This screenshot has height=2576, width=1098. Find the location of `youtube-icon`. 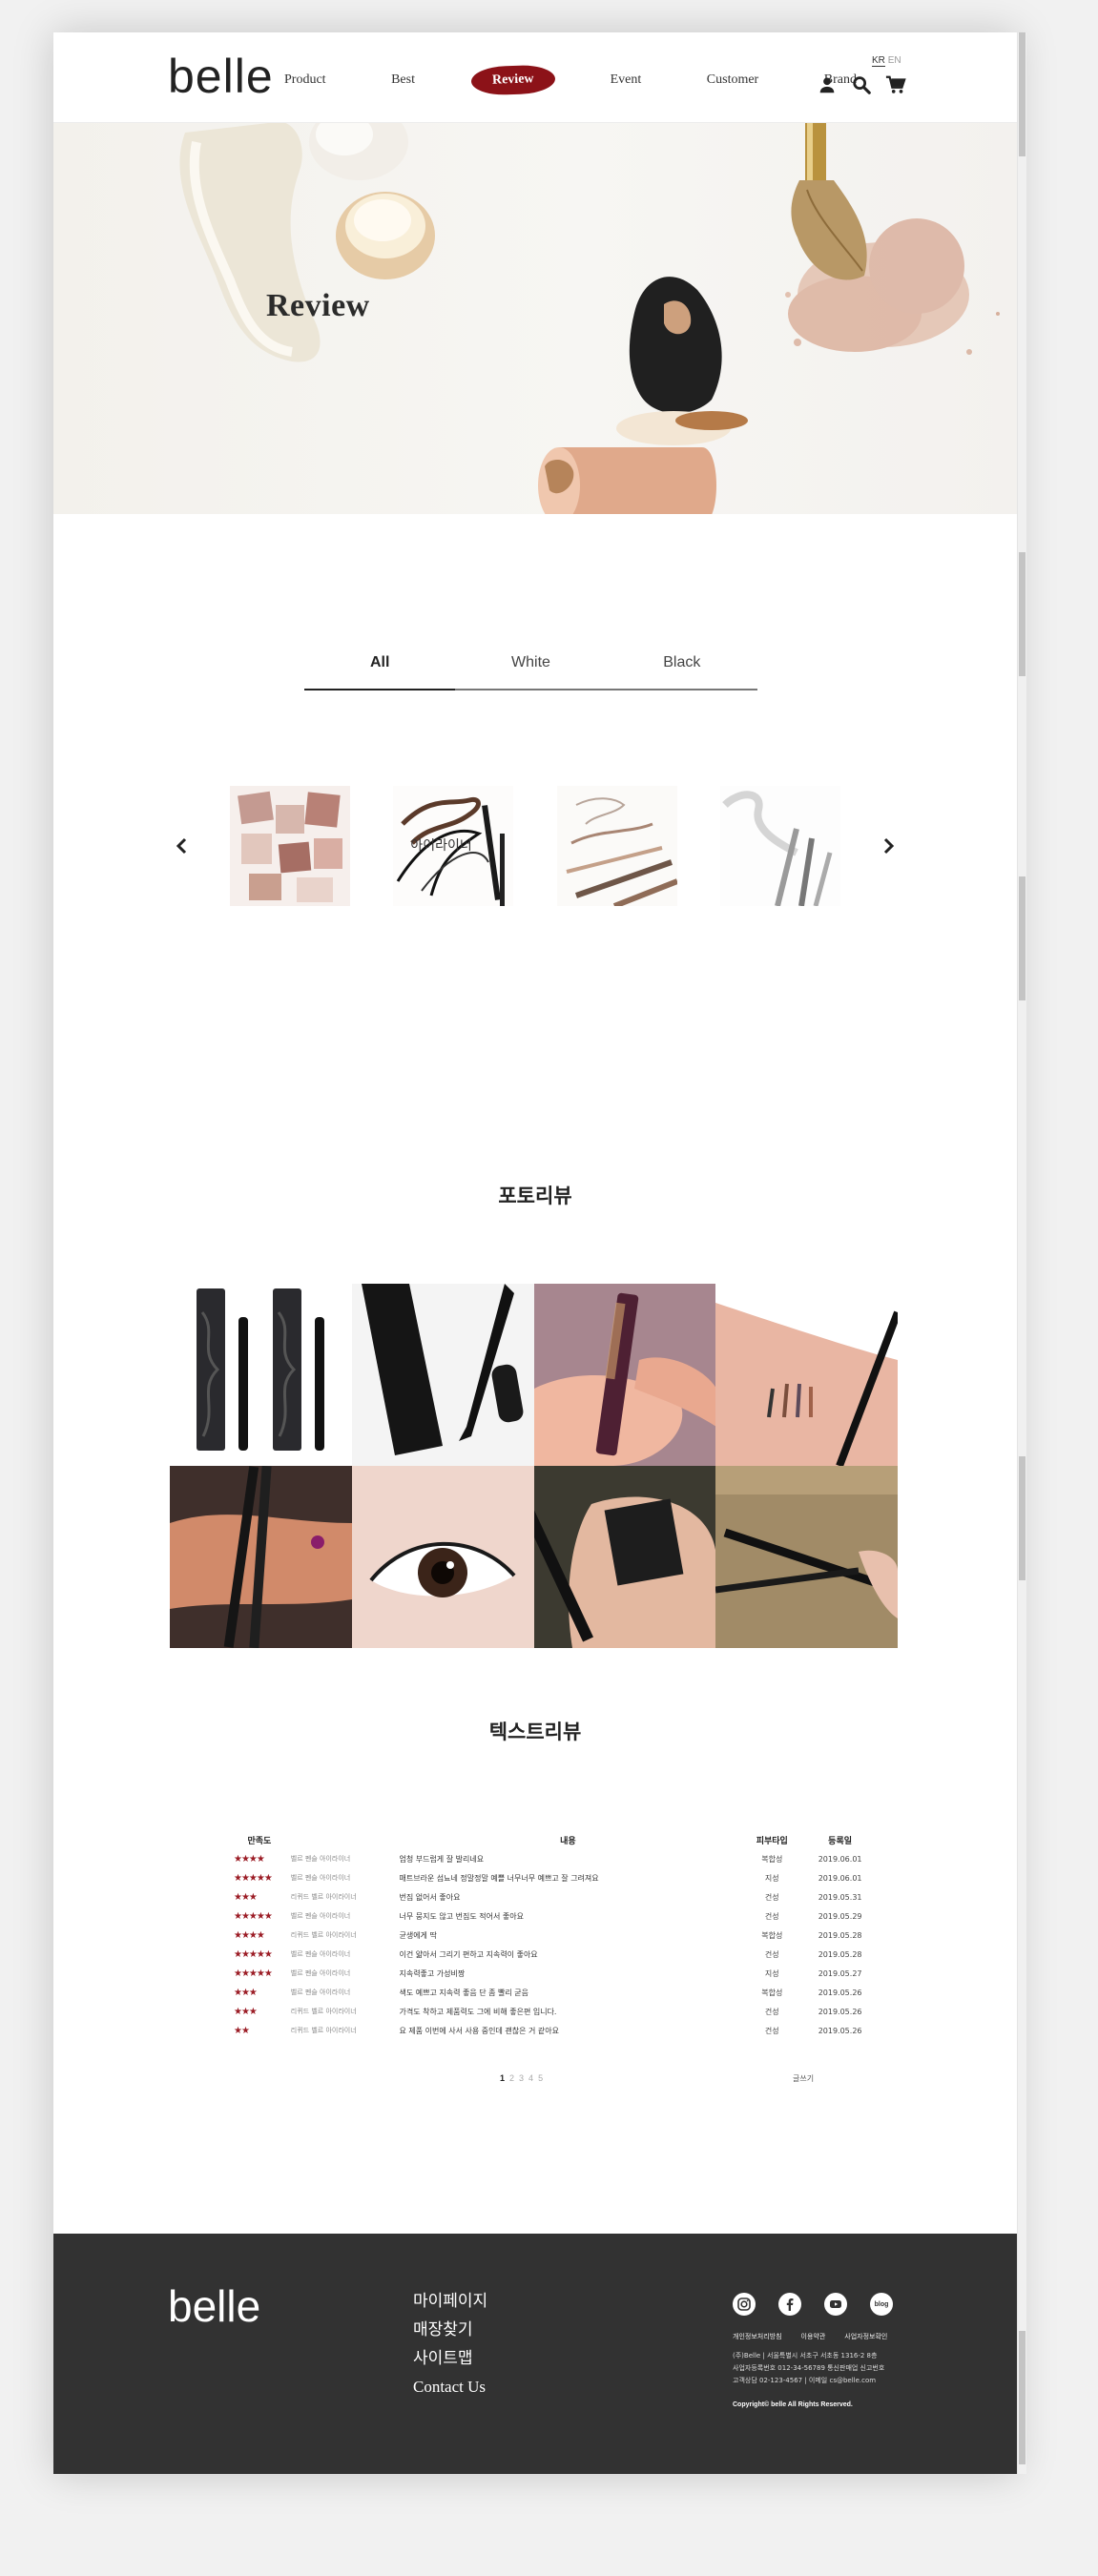

youtube-icon is located at coordinates (835, 2304).